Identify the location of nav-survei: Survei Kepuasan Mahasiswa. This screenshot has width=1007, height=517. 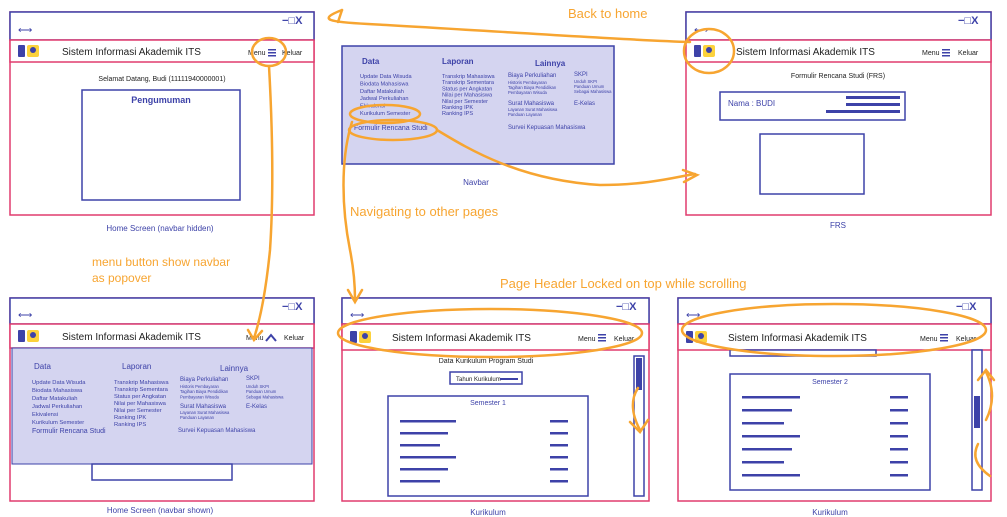
(217, 431).